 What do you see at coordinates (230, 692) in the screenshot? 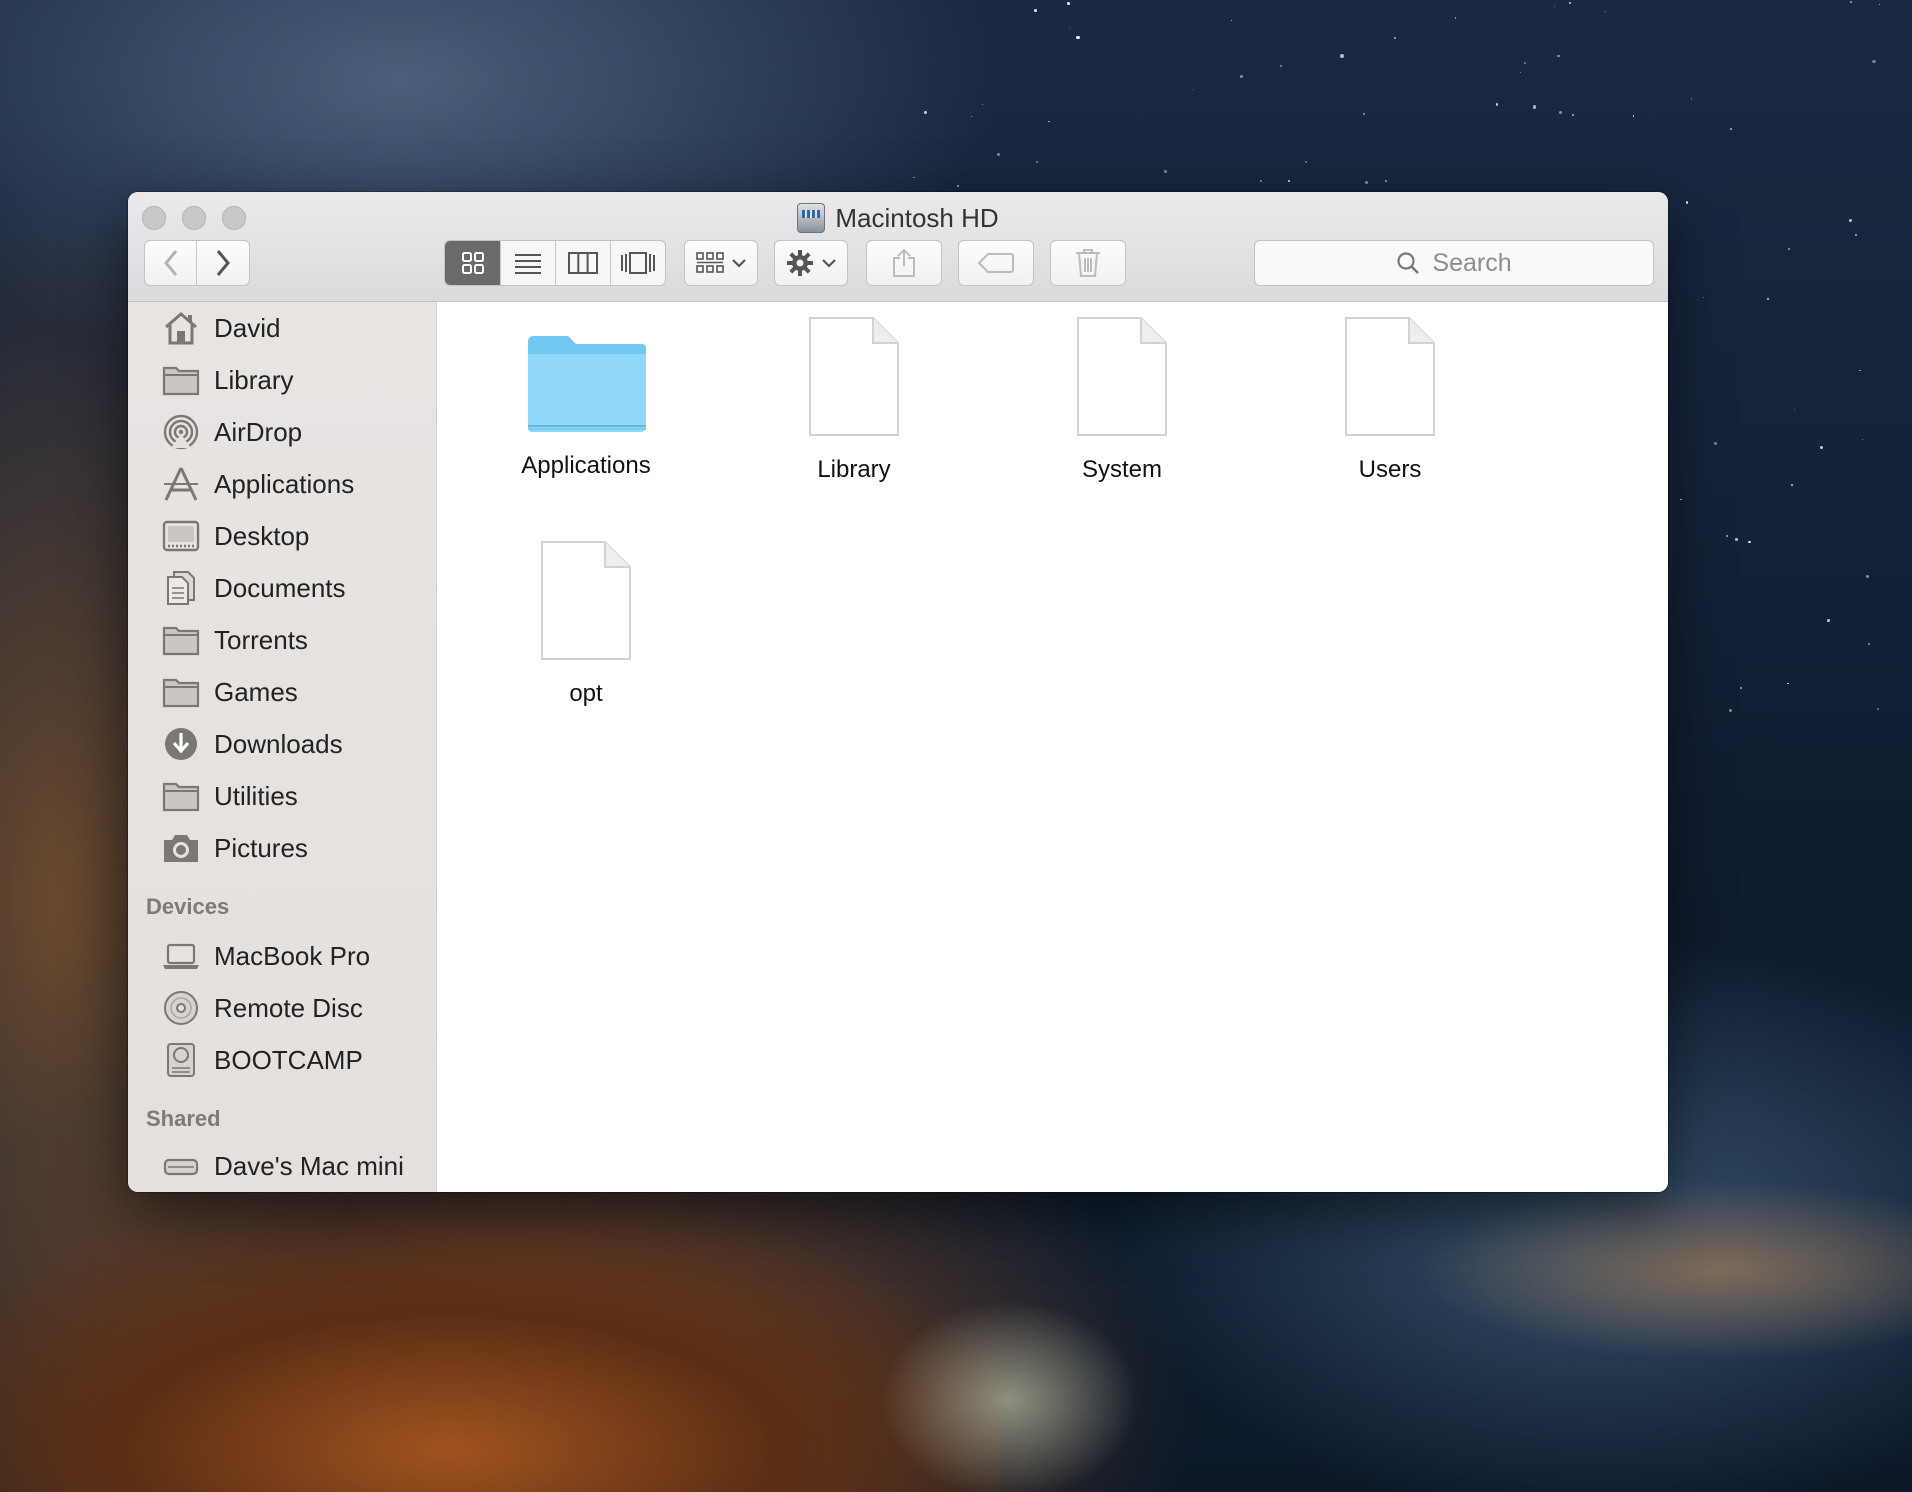
I see `sidebar-item-games: Games` at bounding box center [230, 692].